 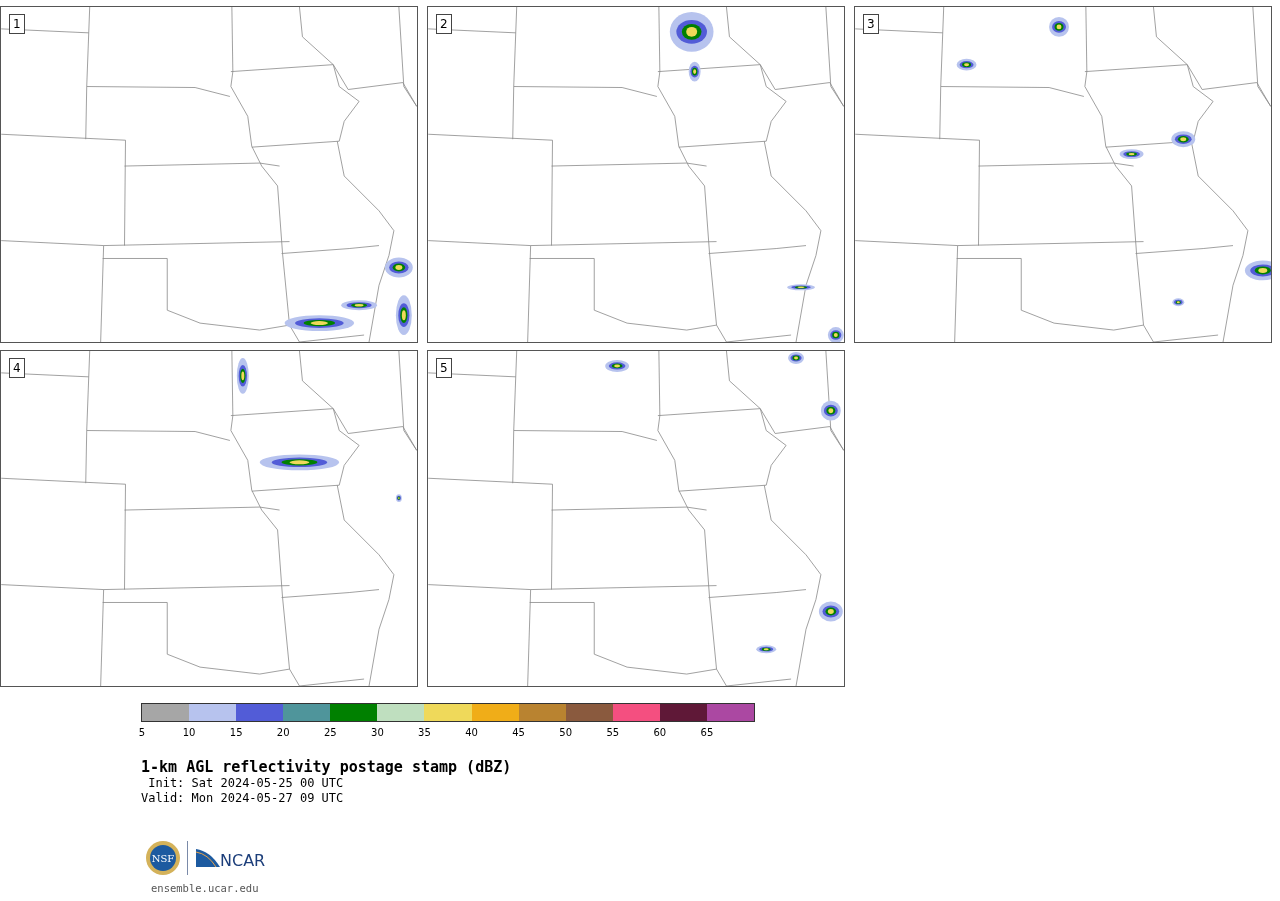 I want to click on scale-tick-label: 35, so click(x=424, y=732).